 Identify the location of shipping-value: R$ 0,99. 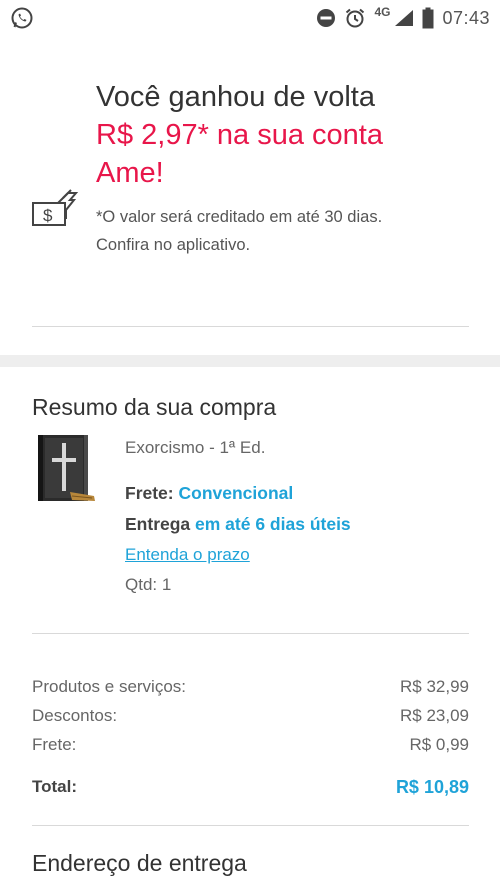
(439, 744).